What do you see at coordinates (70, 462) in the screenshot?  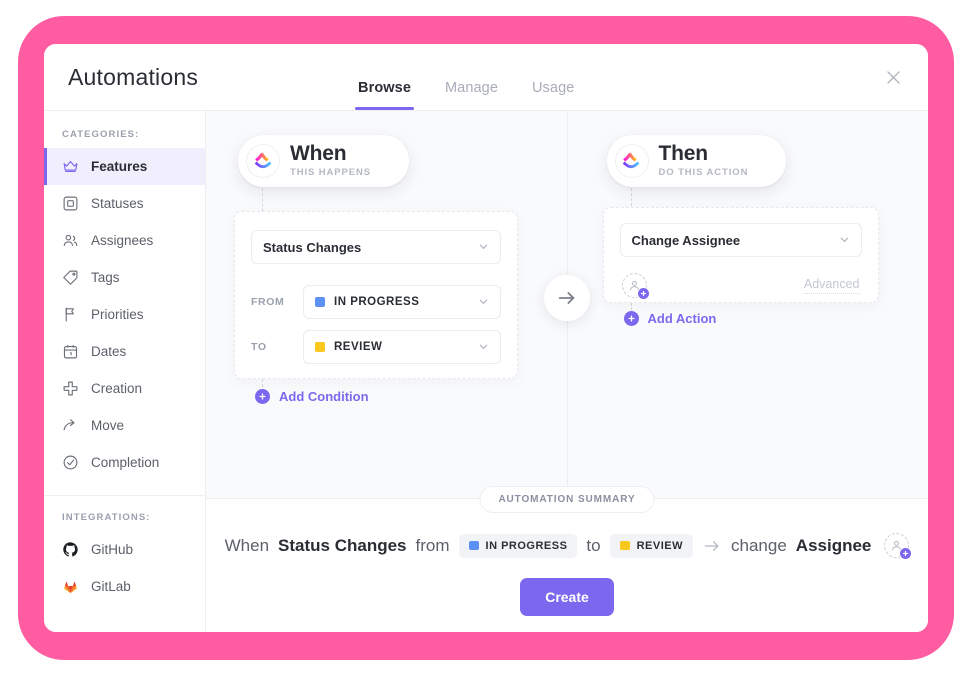 I see `check-circle-icon` at bounding box center [70, 462].